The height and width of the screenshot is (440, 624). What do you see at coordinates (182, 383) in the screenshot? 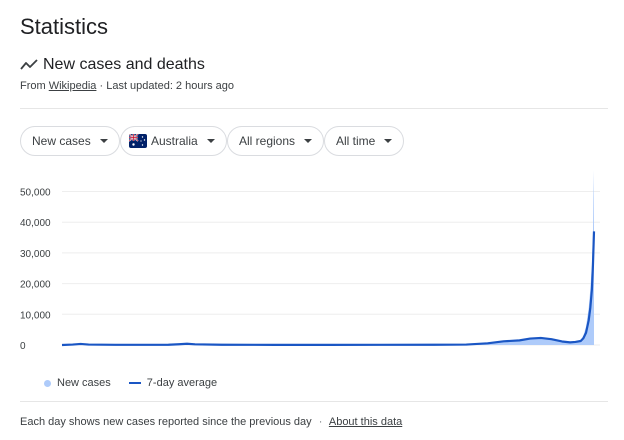
I see `legend-average: 7-day average` at bounding box center [182, 383].